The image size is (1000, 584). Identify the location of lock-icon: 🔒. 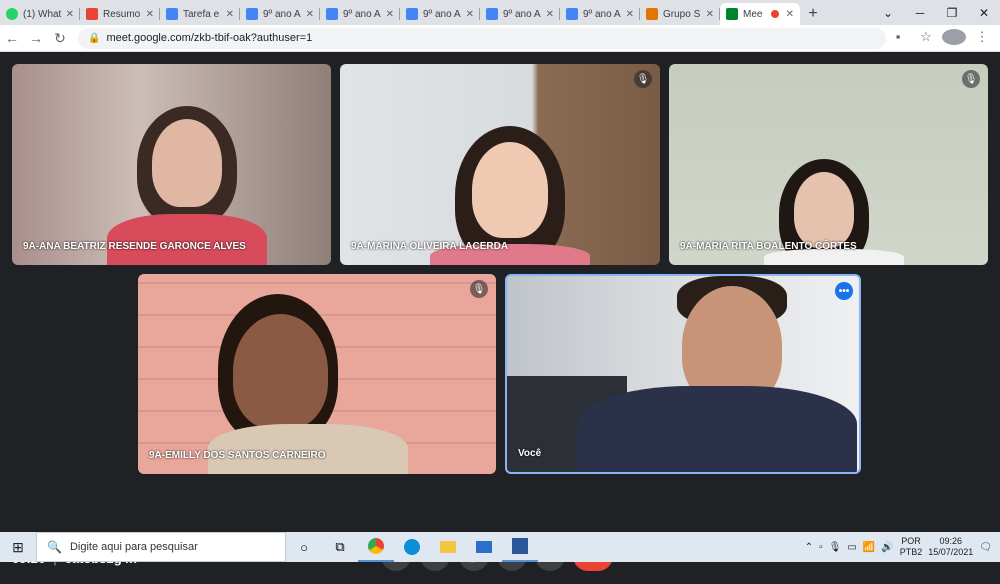
(94, 38).